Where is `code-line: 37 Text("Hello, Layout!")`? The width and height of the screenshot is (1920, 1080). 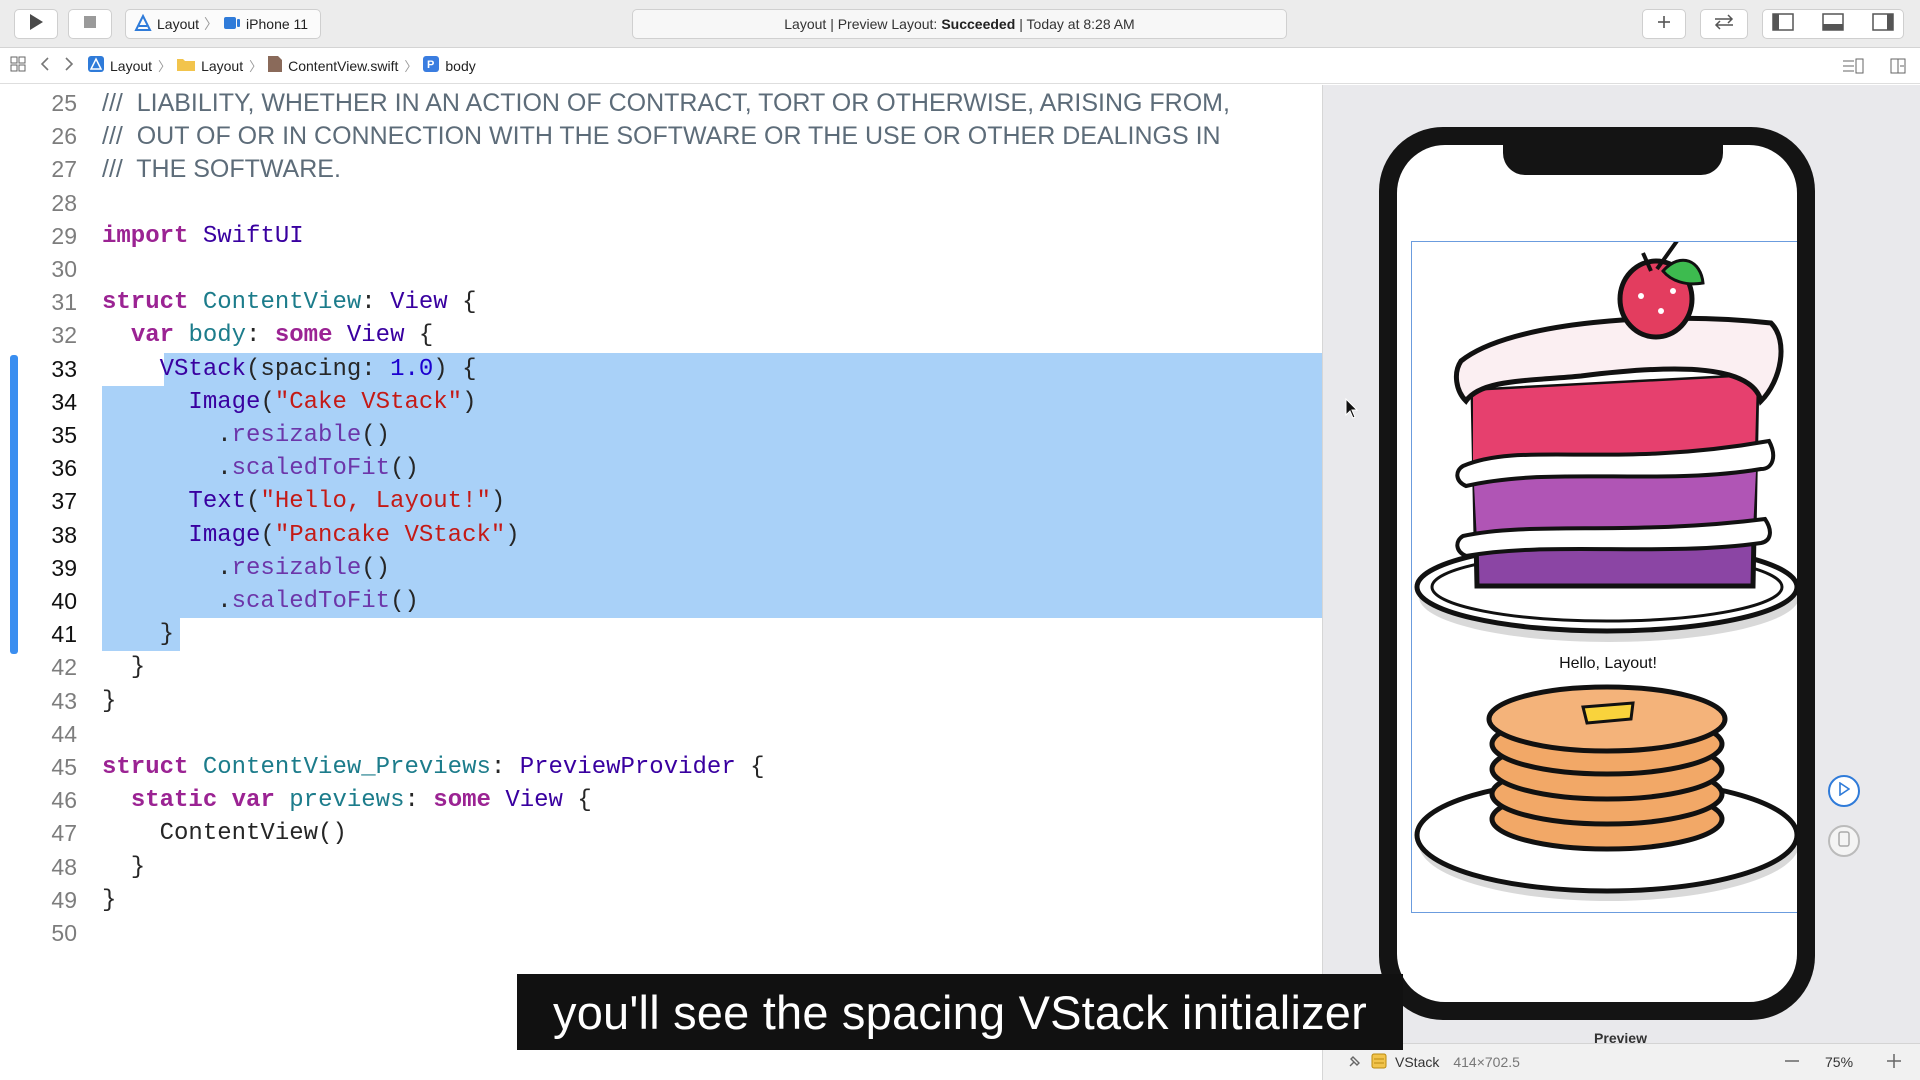 code-line: 37 Text("Hello, Layout!") is located at coordinates (661, 501).